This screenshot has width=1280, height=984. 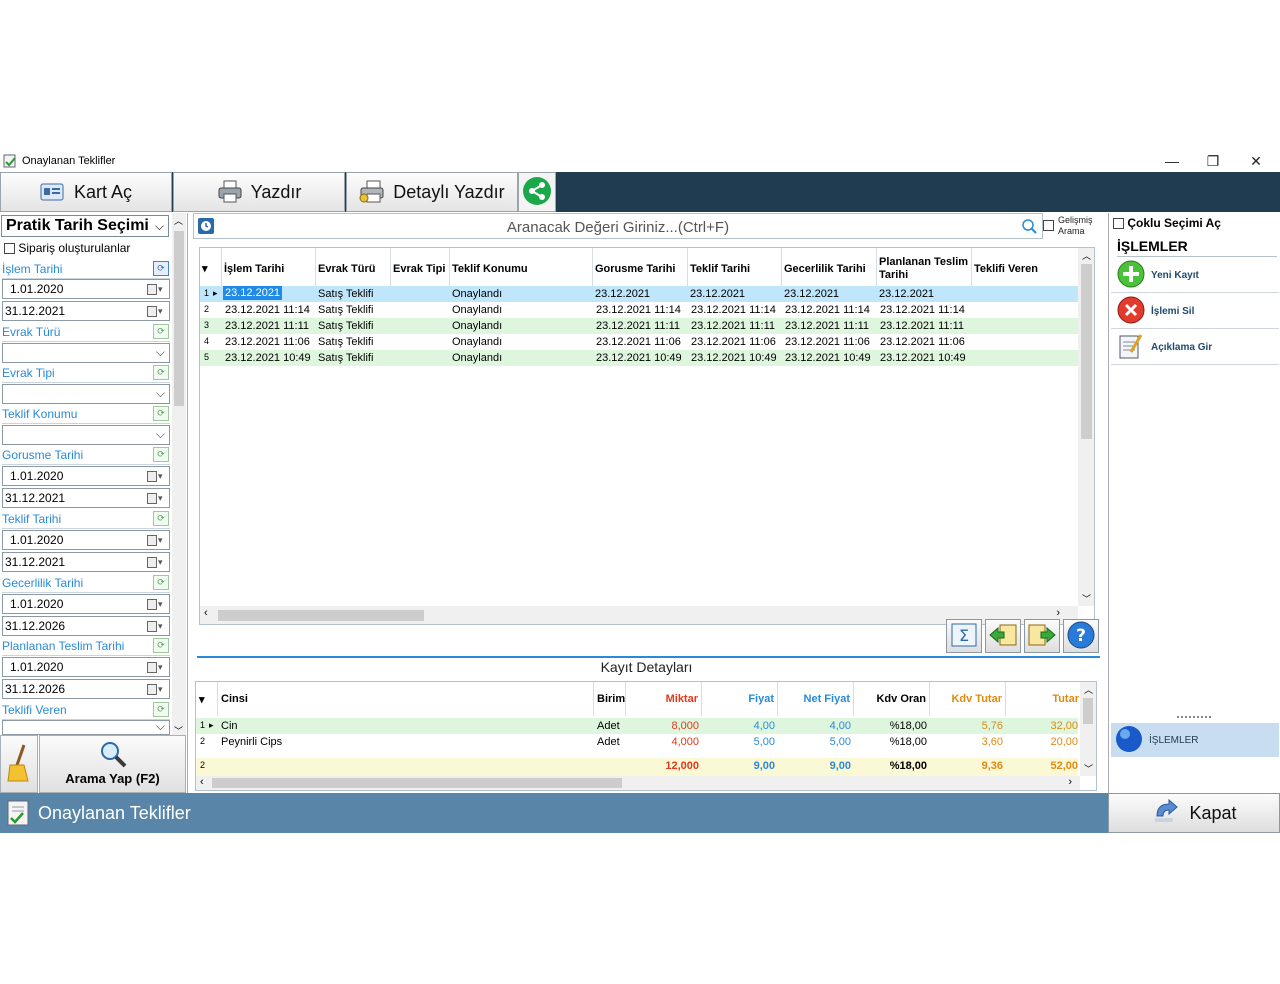 What do you see at coordinates (537, 192) in the screenshot?
I see `share-button` at bounding box center [537, 192].